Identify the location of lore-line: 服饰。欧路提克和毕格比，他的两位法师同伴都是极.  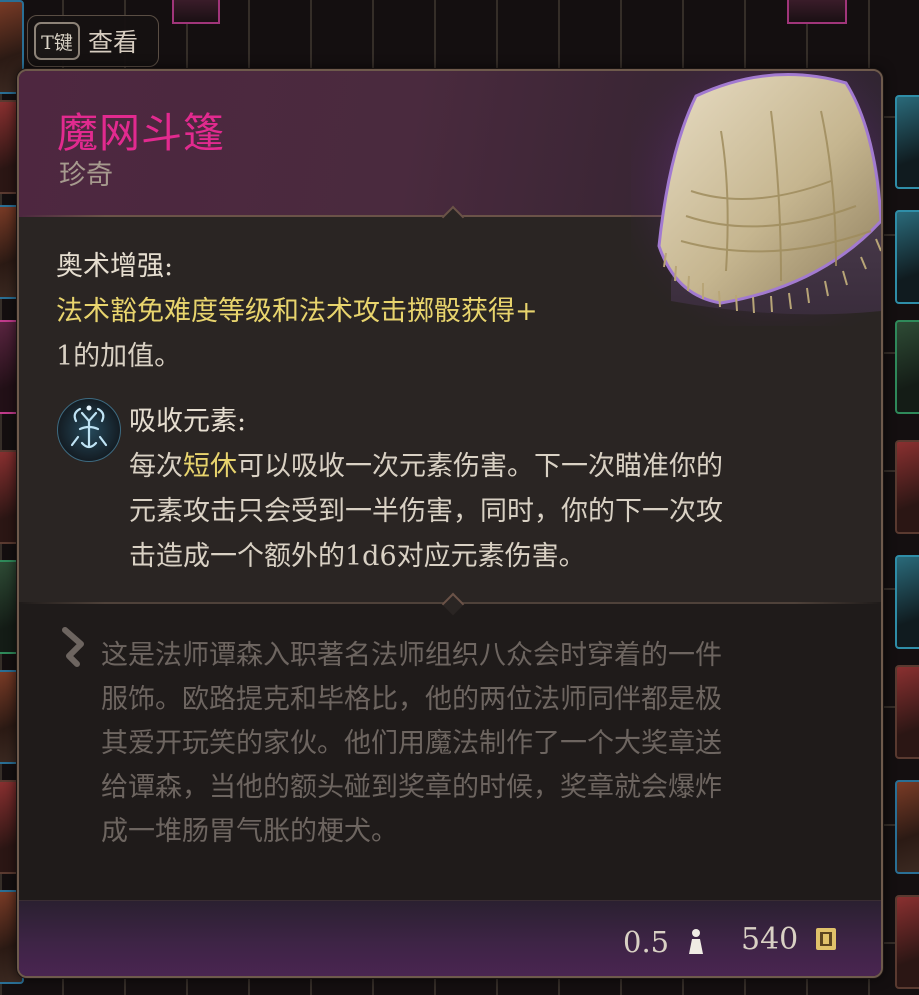
(411, 699).